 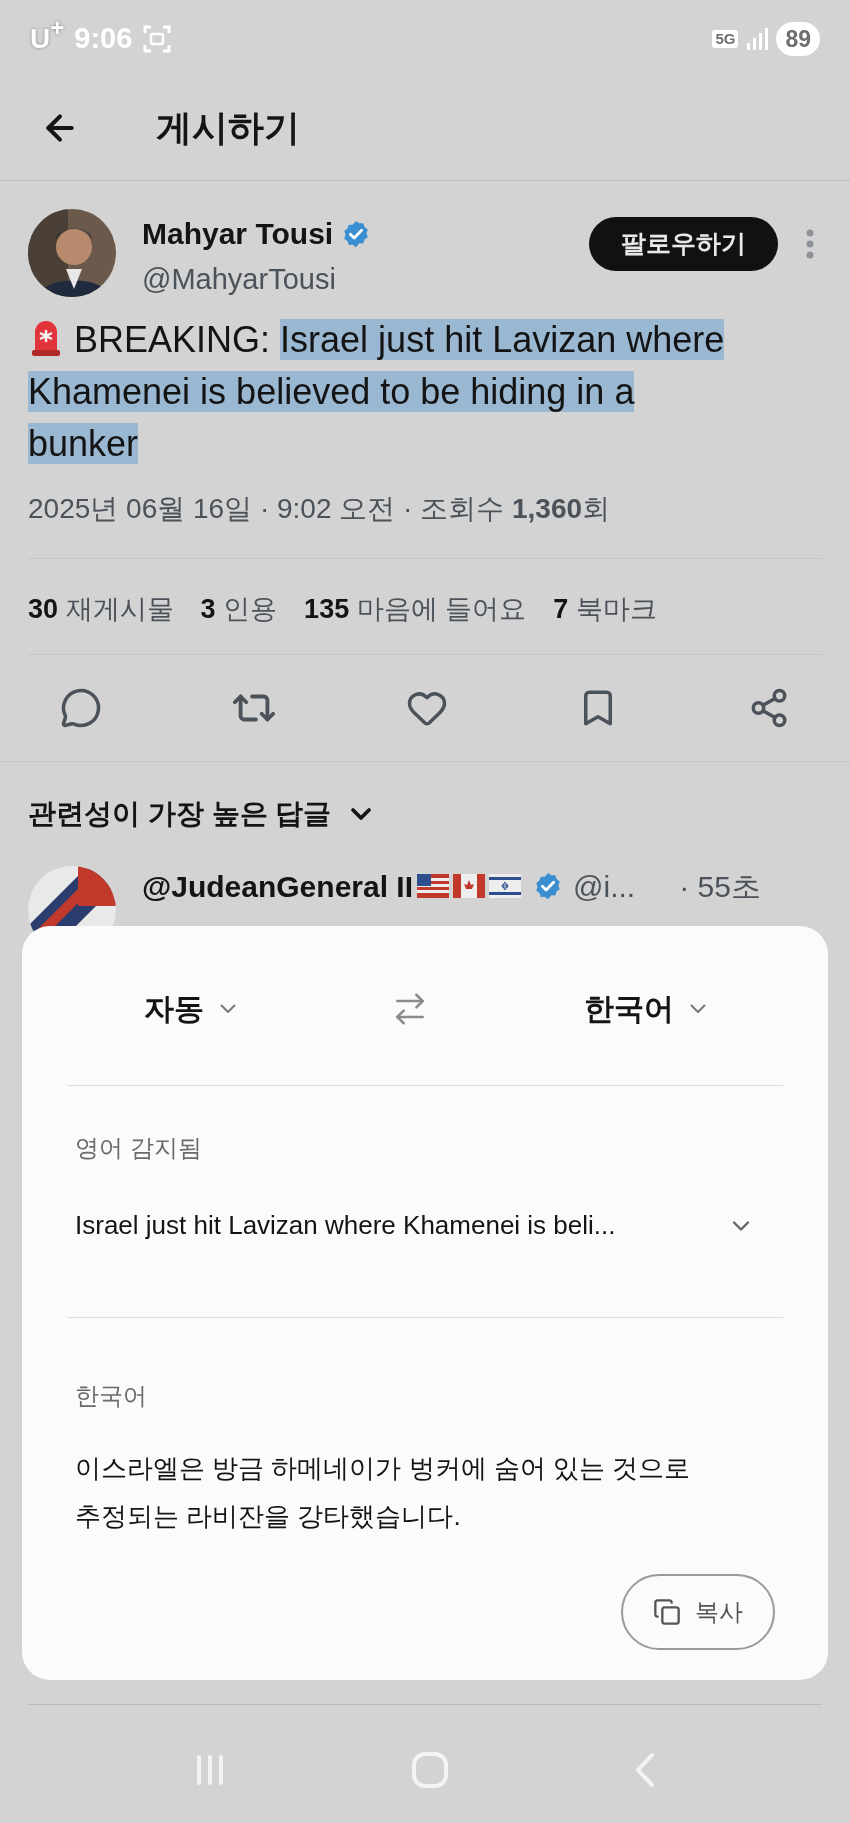 What do you see at coordinates (157, 38) in the screenshot?
I see `screenshot-icon` at bounding box center [157, 38].